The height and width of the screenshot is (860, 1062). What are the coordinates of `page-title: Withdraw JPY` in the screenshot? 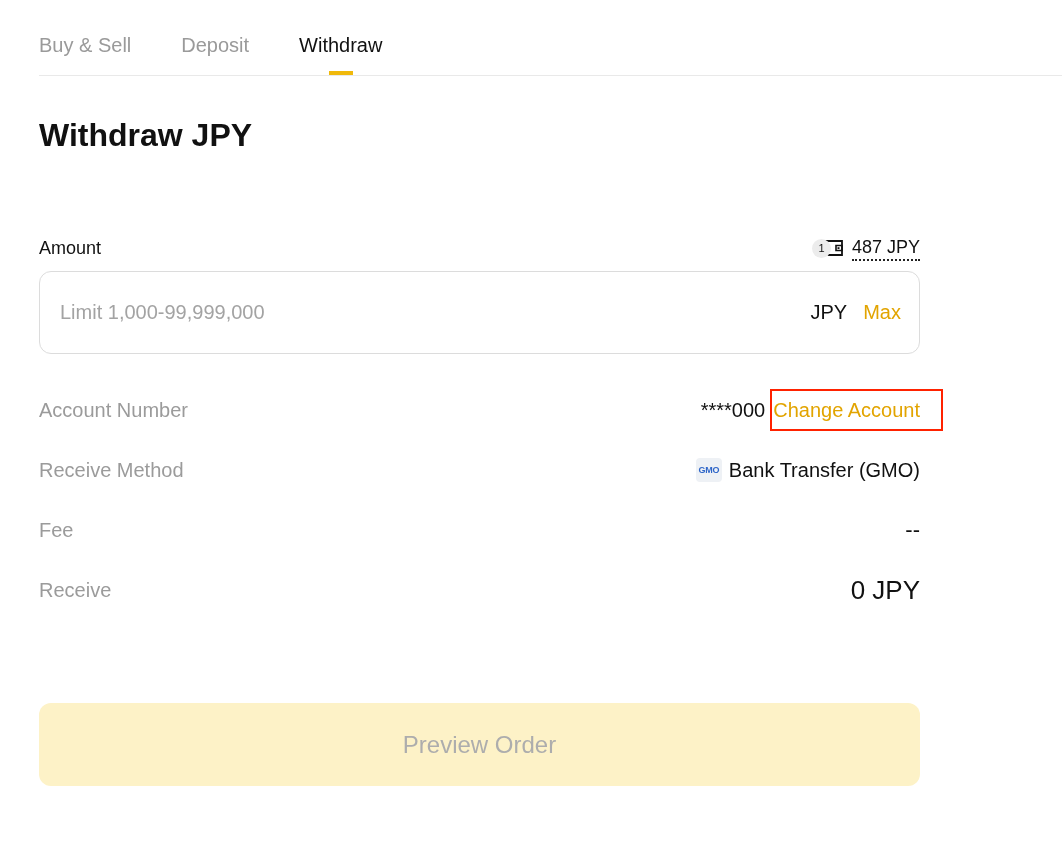 It's located at (146, 135).